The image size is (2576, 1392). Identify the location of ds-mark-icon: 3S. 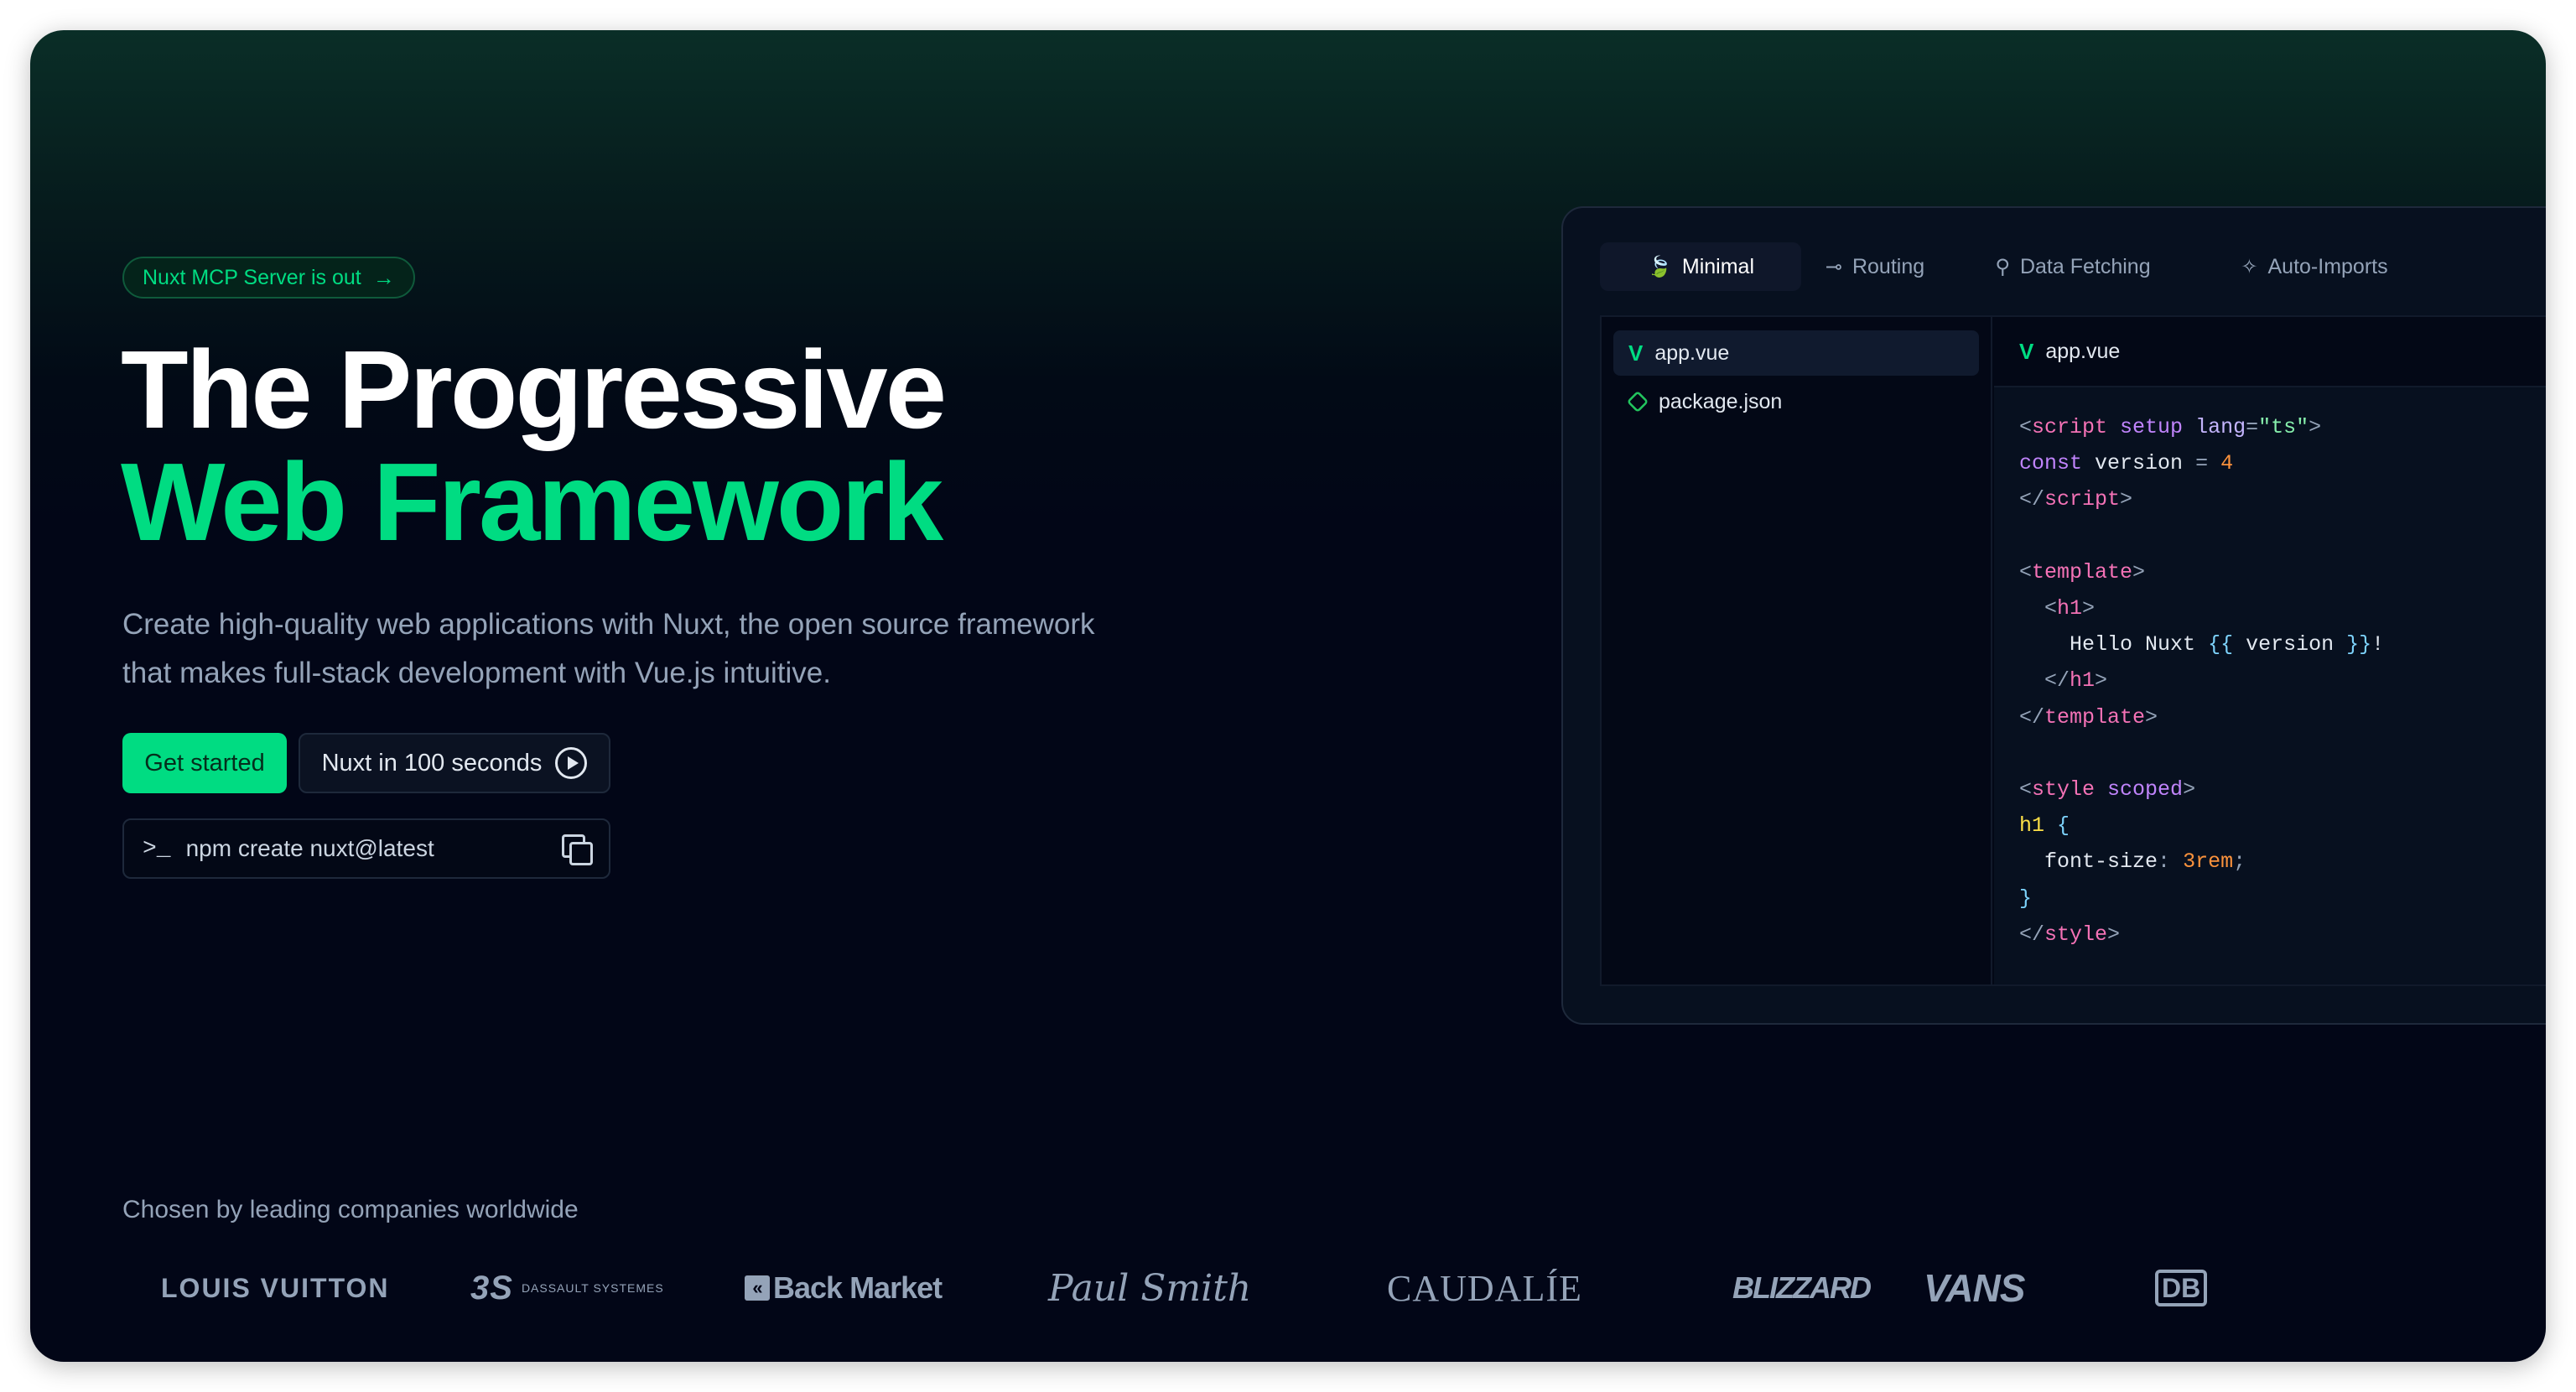
(491, 1288).